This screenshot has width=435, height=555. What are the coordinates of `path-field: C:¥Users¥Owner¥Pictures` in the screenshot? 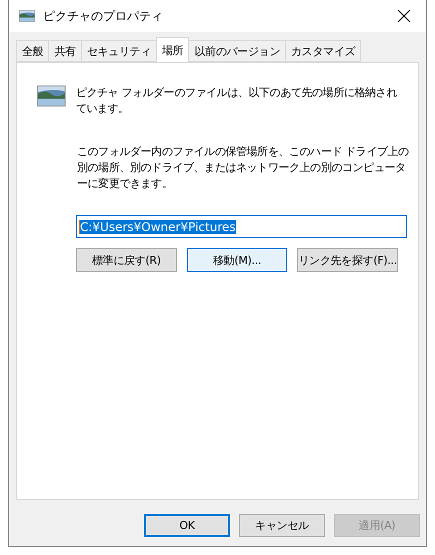 It's located at (241, 226).